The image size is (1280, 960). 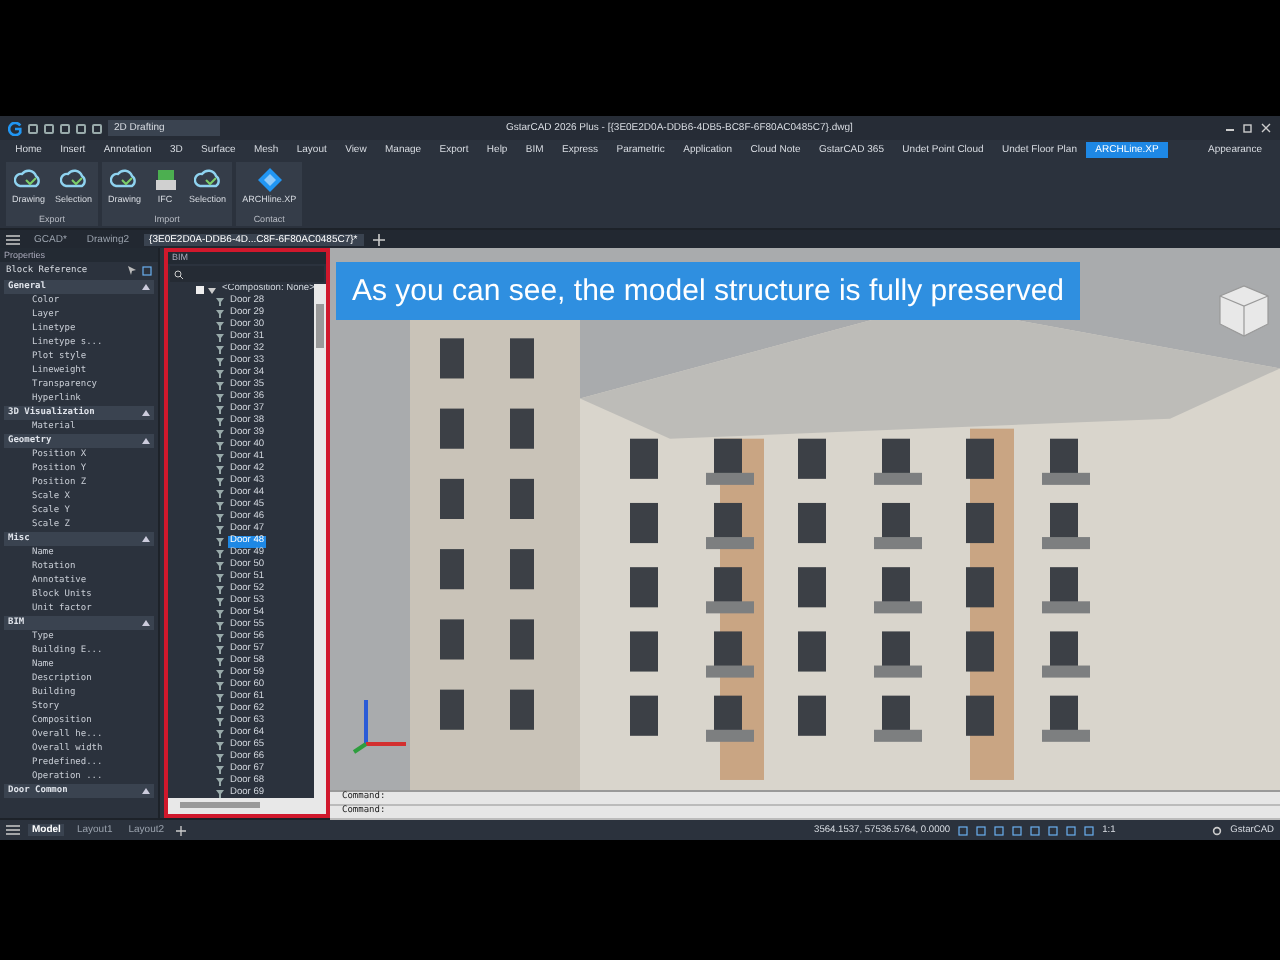 What do you see at coordinates (247, 806) in the screenshot?
I see `horizontal-scrollbar` at bounding box center [247, 806].